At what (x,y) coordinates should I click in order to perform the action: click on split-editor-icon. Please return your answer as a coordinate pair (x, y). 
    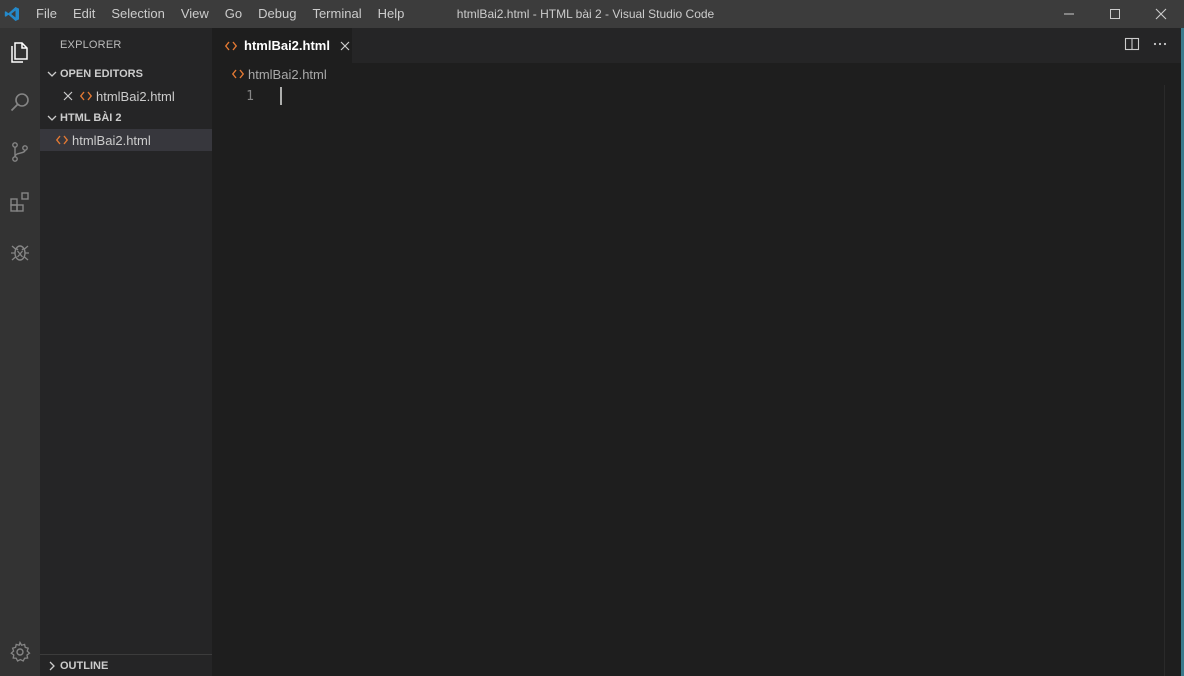
    Looking at the image, I should click on (1132, 44).